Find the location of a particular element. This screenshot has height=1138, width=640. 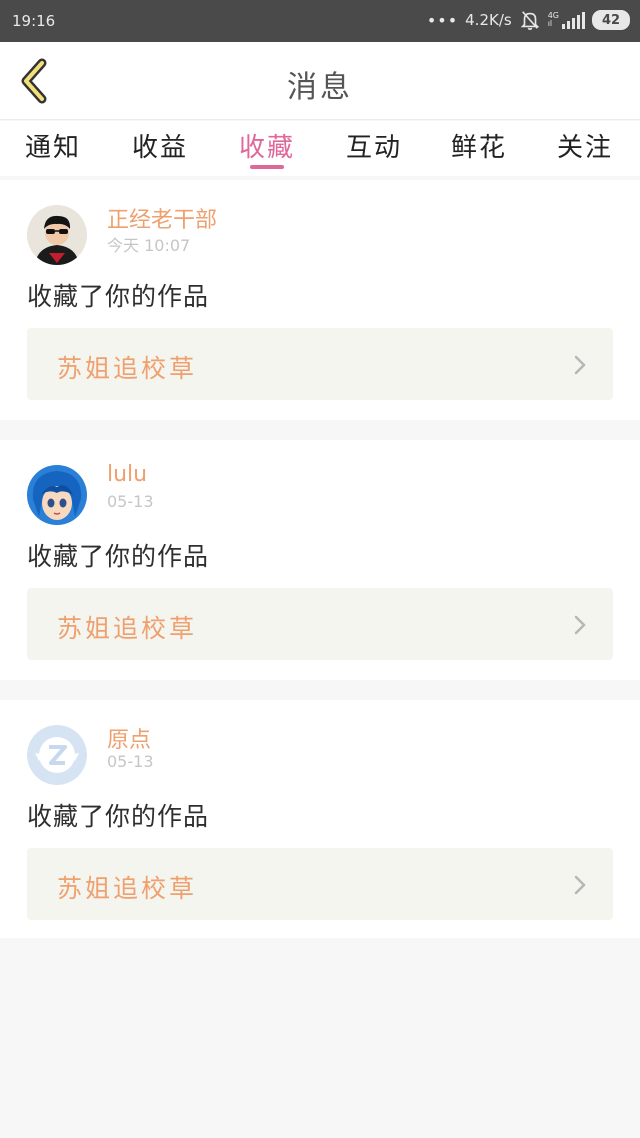

tab-interactions: 互动 is located at coordinates (374, 145).